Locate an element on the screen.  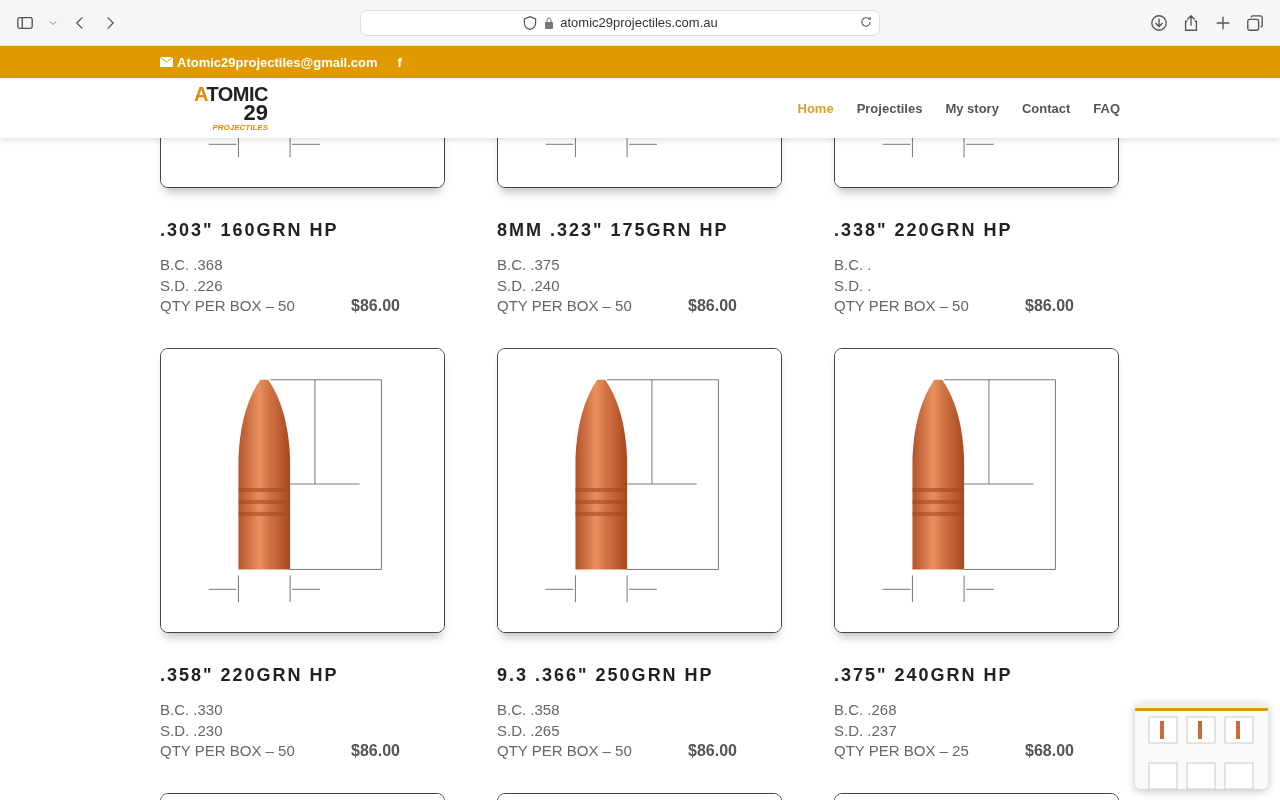
logo-name: ATOMIC is located at coordinates (230, 94).